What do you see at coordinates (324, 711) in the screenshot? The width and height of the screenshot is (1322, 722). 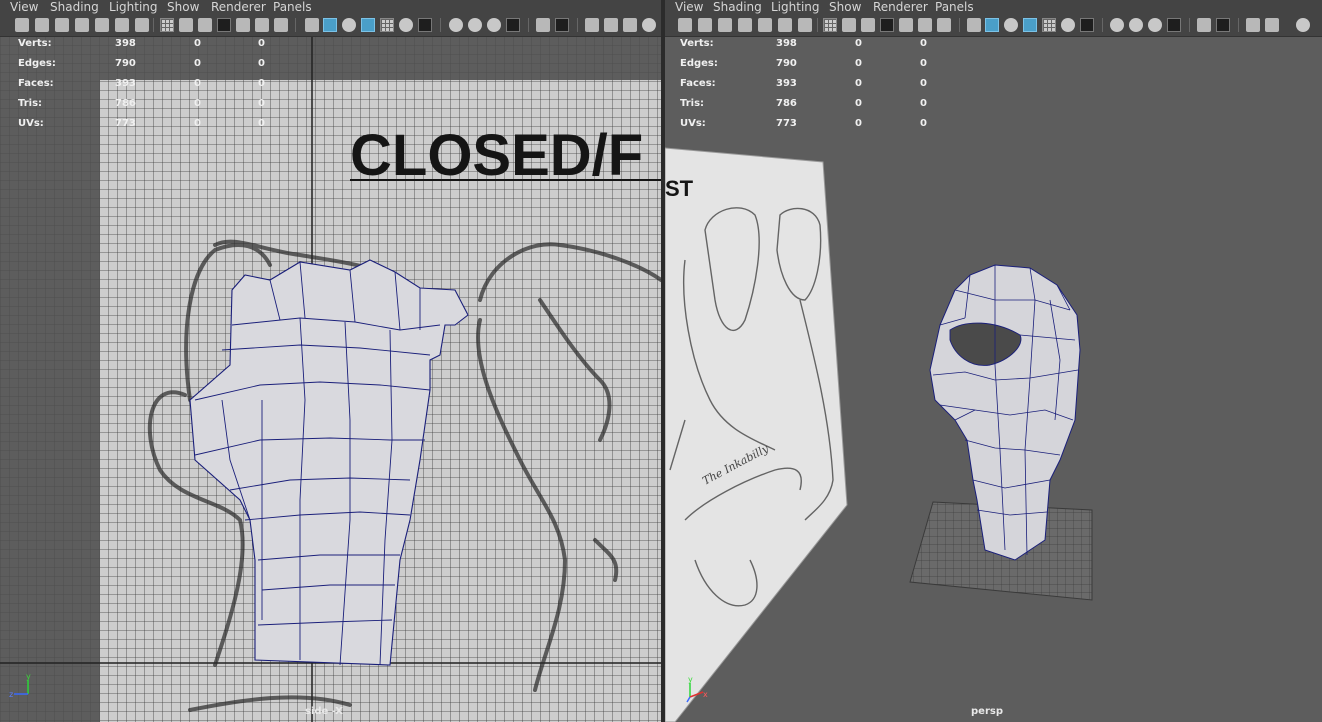 I see `left-camera-label: side -X` at bounding box center [324, 711].